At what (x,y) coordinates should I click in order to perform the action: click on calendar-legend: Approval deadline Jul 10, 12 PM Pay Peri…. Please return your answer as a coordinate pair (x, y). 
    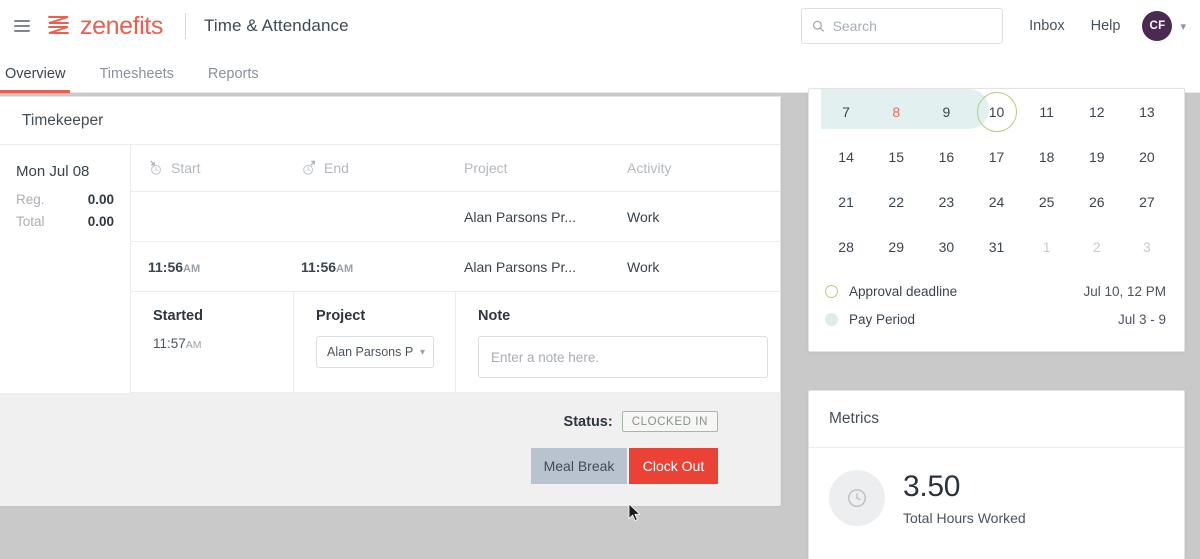
    Looking at the image, I should click on (996, 301).